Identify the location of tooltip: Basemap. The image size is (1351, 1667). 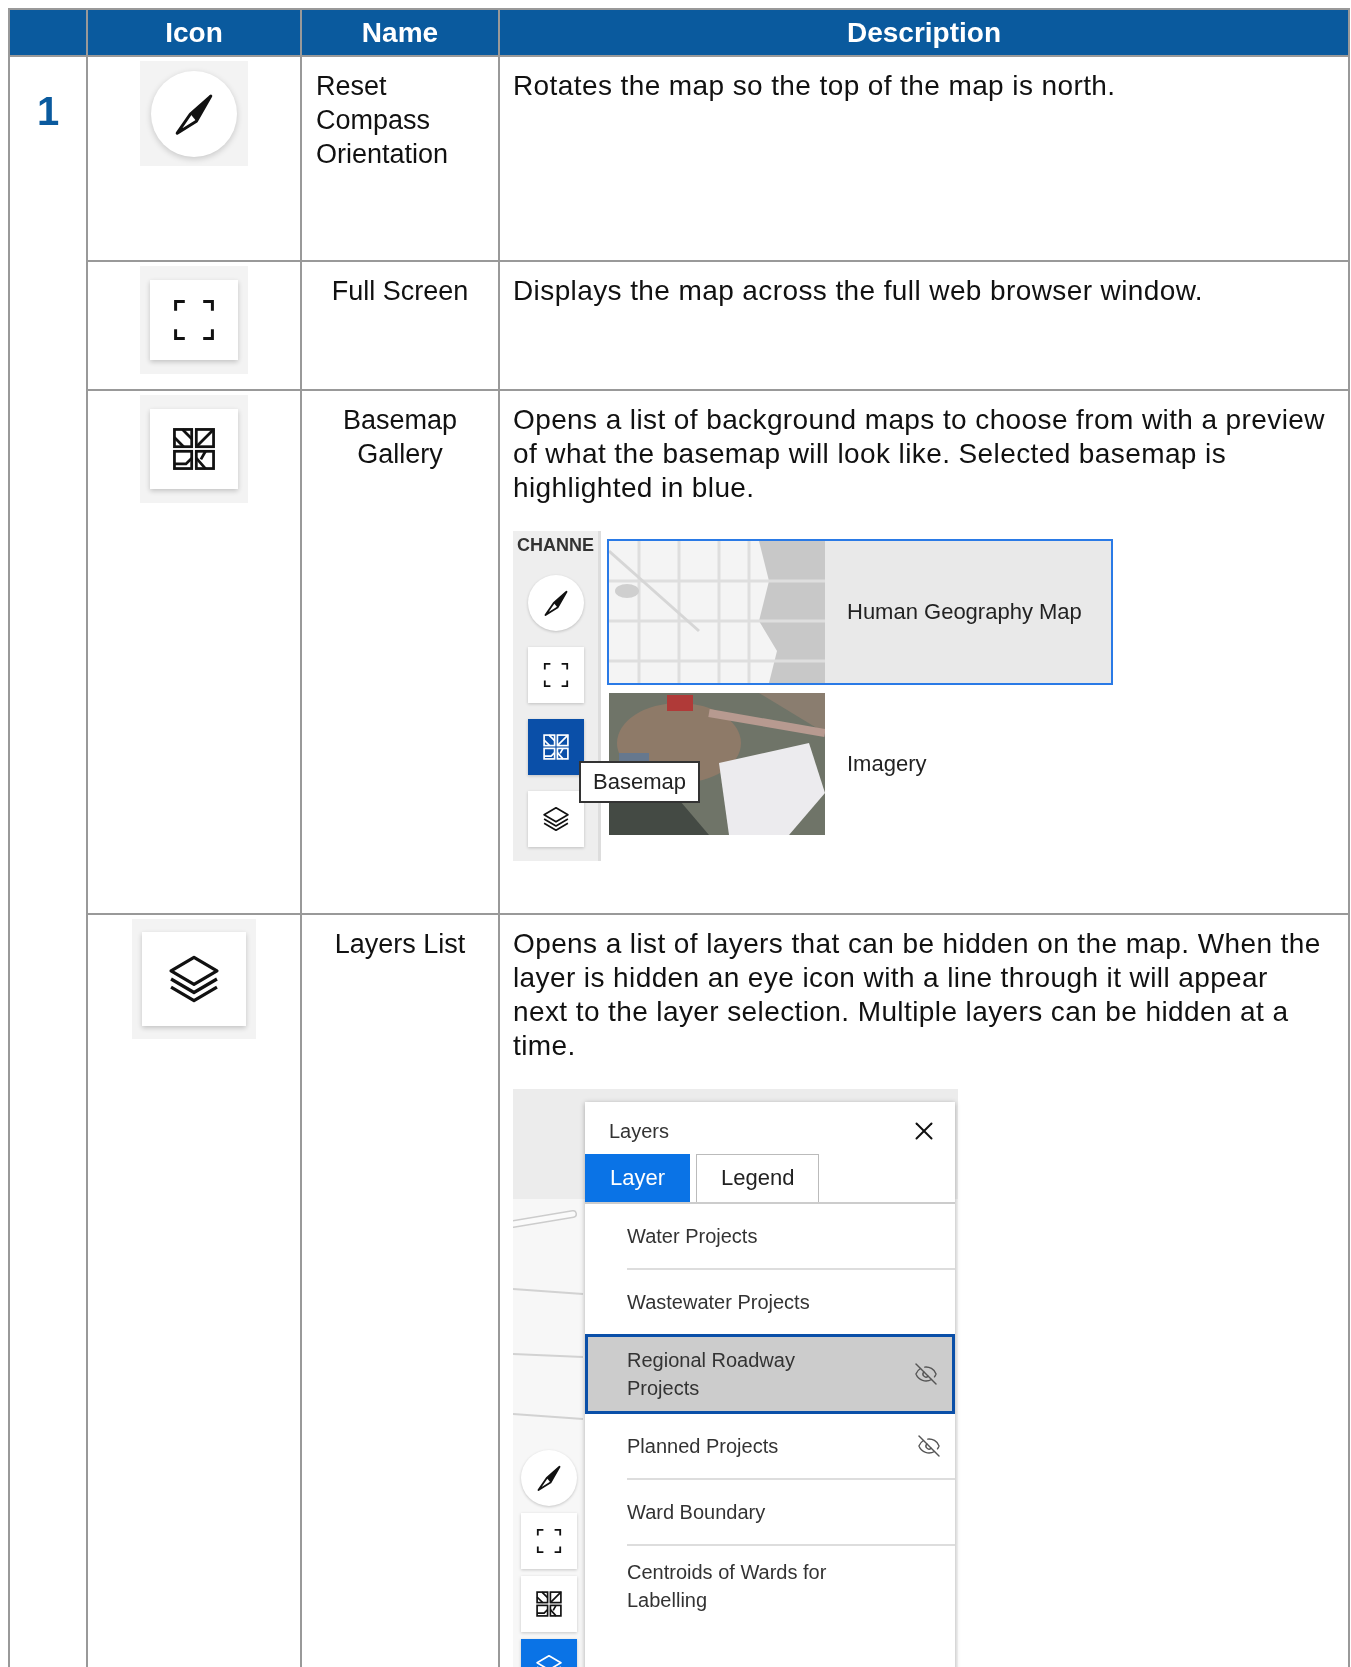
(639, 782).